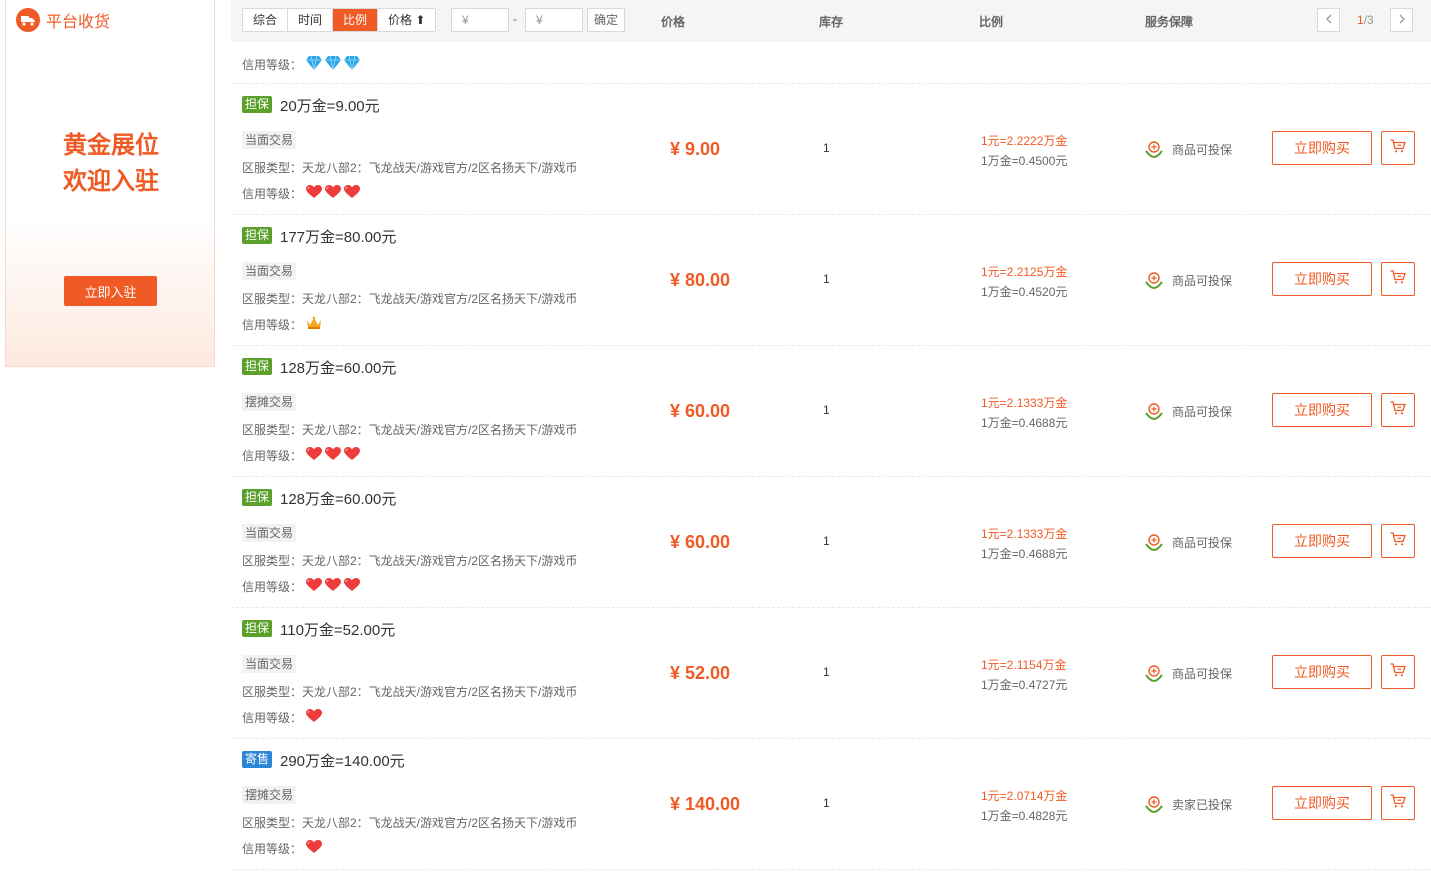 The image size is (1431, 883). I want to click on service-guarantee: 卖家已投保, so click(1189, 804).